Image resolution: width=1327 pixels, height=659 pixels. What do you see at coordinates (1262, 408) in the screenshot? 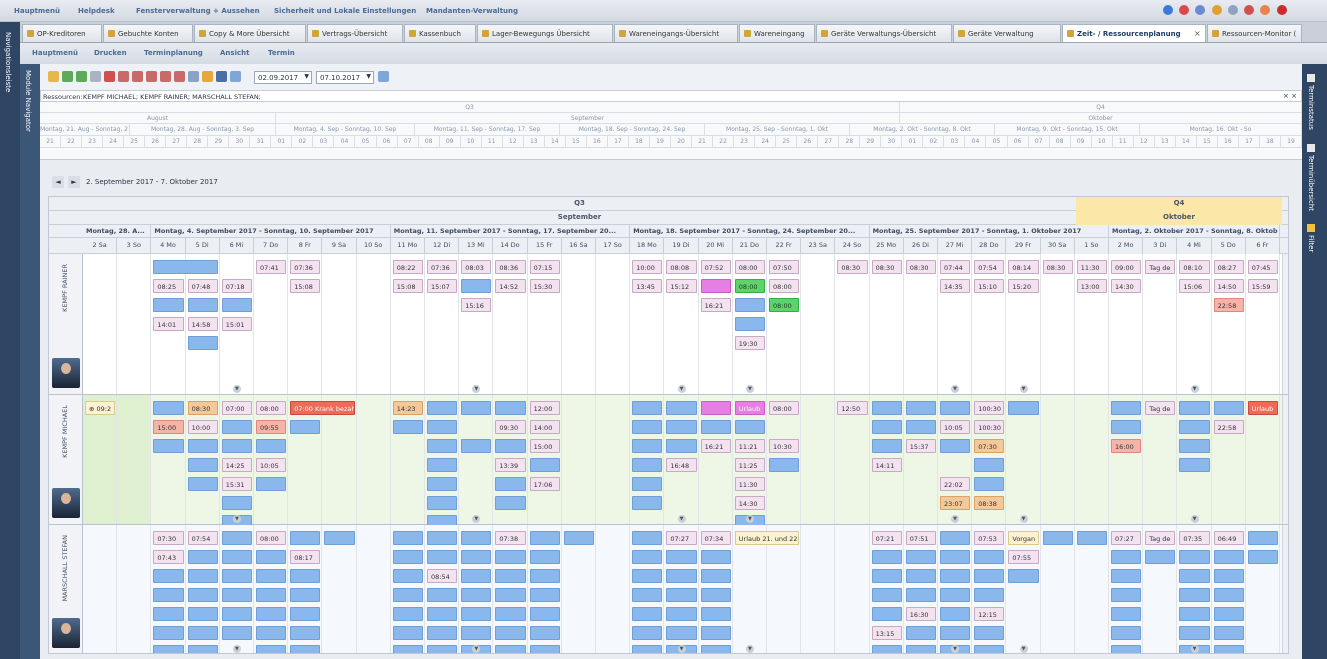
I see `appointment: Urlaub` at bounding box center [1262, 408].